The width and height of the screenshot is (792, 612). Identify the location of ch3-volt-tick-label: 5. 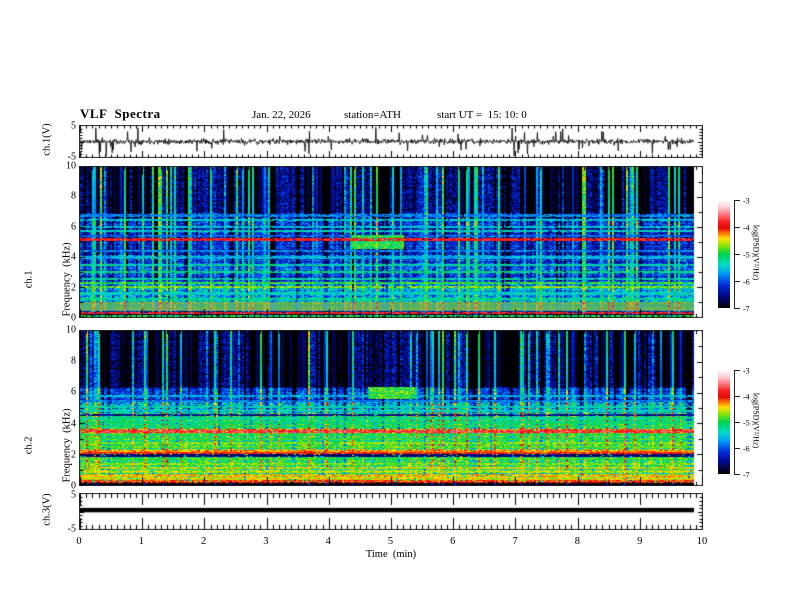
(73, 495).